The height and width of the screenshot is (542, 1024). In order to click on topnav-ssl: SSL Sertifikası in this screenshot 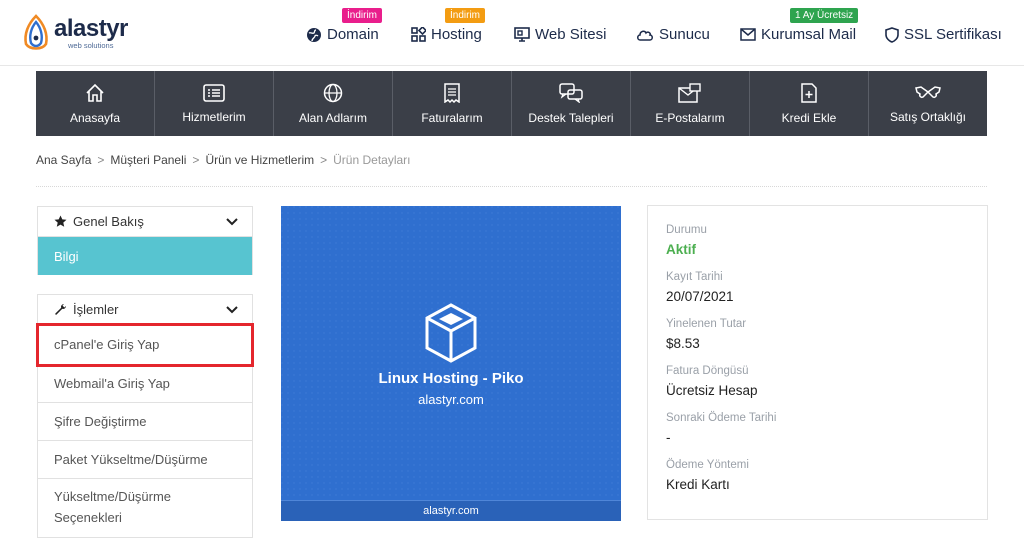, I will do `click(943, 34)`.